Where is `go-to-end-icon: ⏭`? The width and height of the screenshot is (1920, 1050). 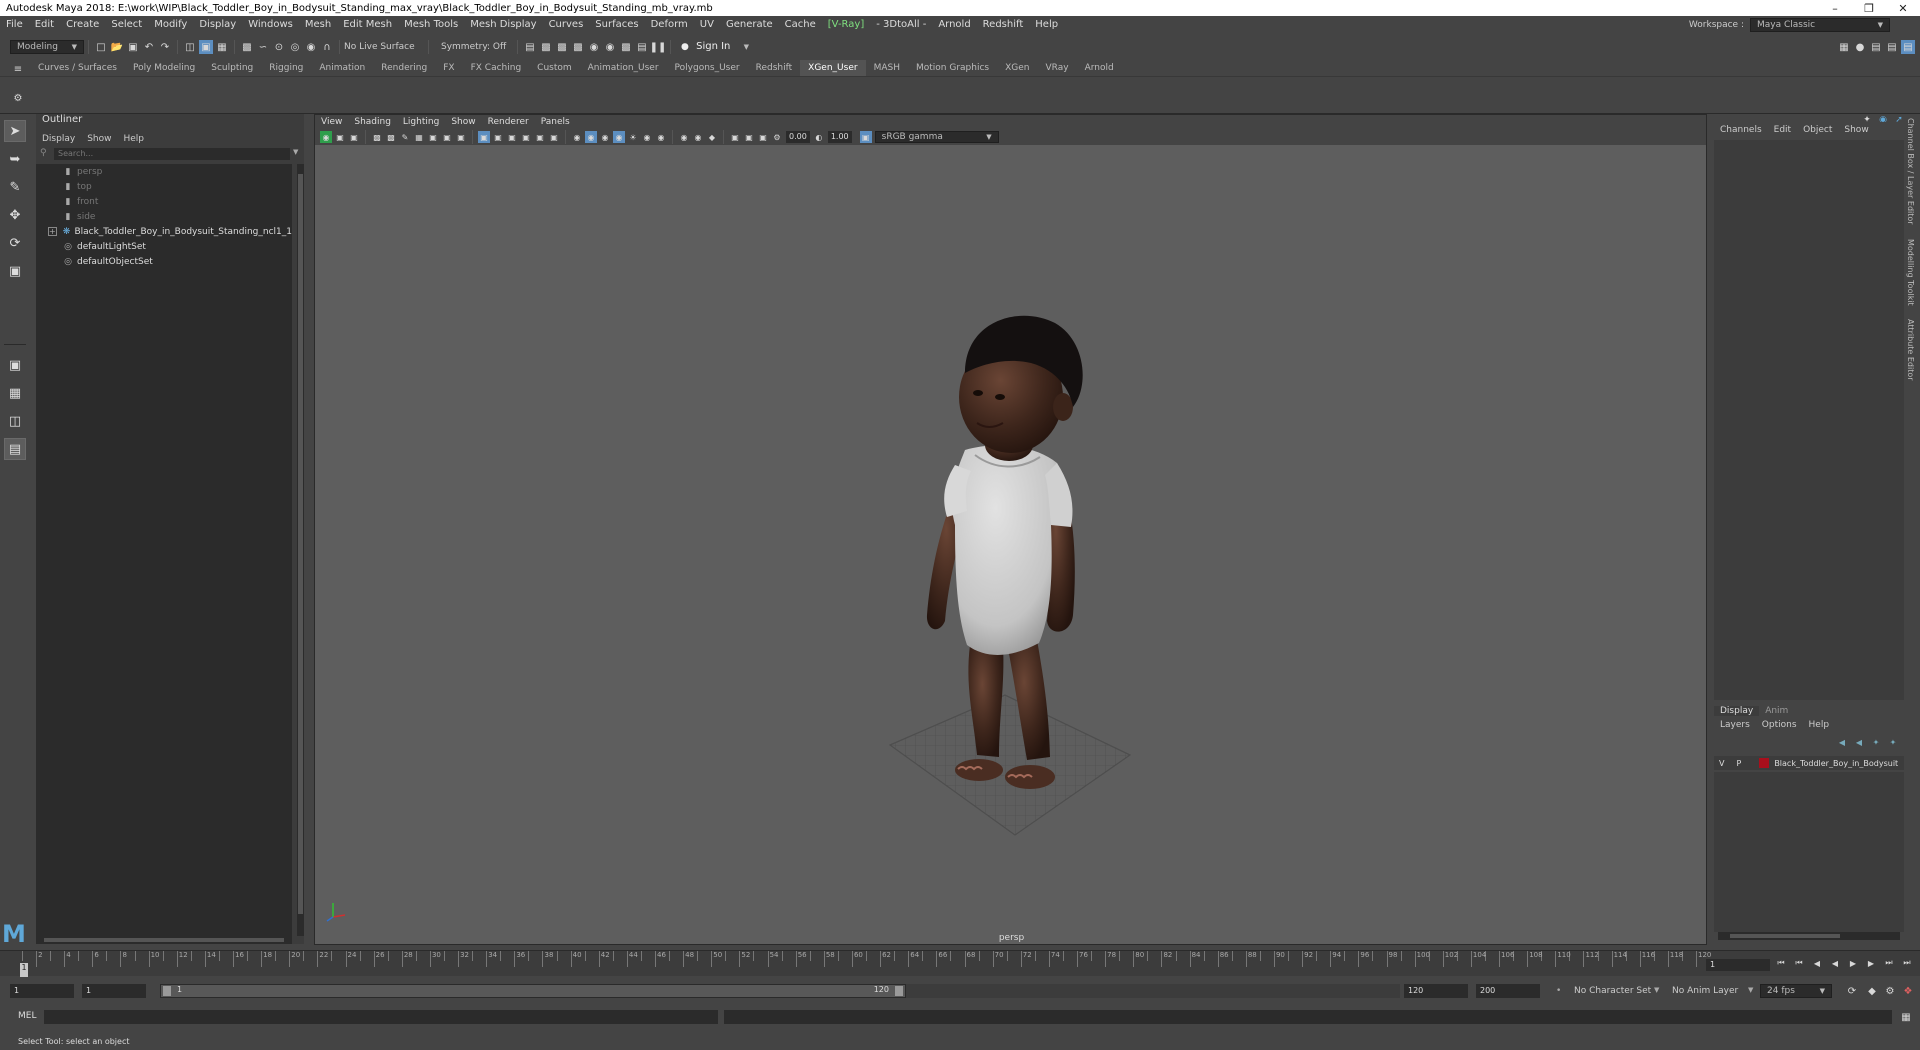 go-to-end-icon: ⏭ is located at coordinates (1907, 963).